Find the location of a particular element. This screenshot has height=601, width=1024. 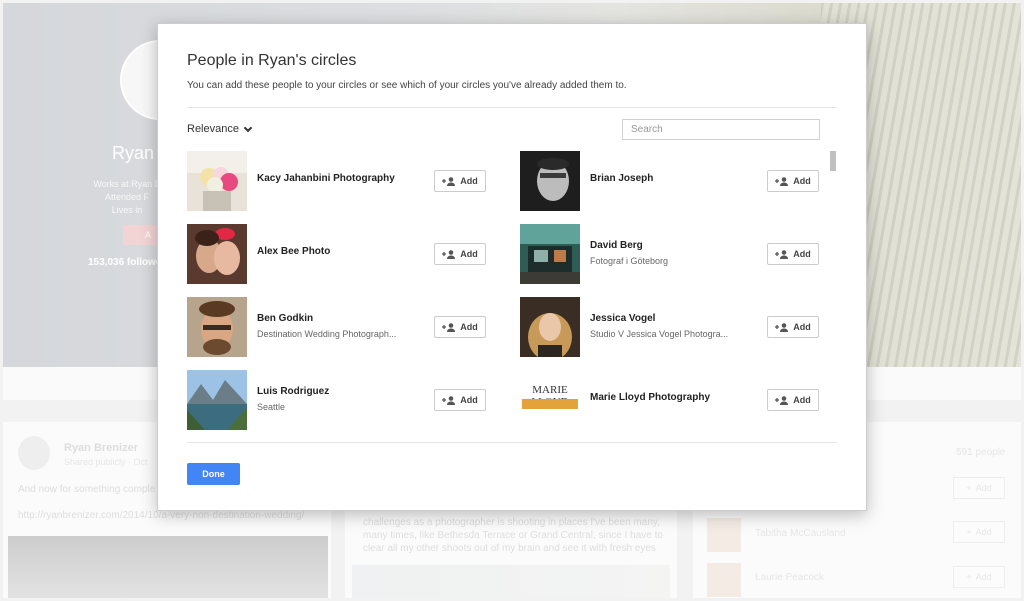

search-input is located at coordinates (721, 129).